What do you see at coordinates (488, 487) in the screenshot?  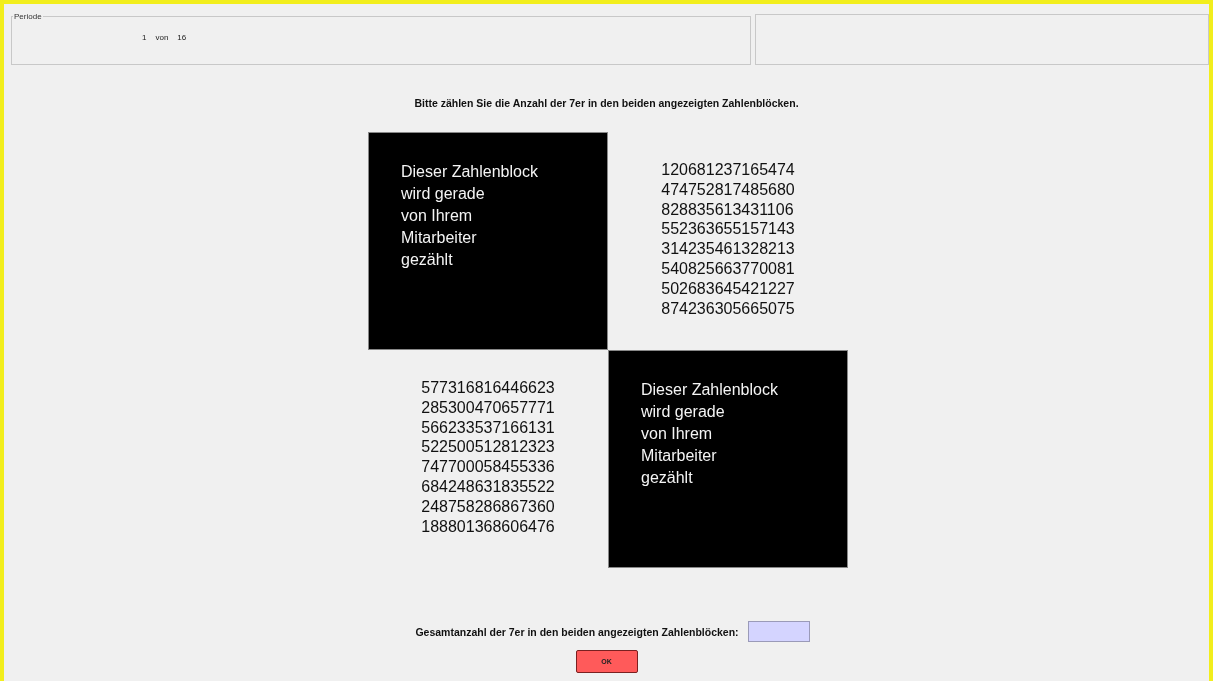 I see `number-row: 684248631835522` at bounding box center [488, 487].